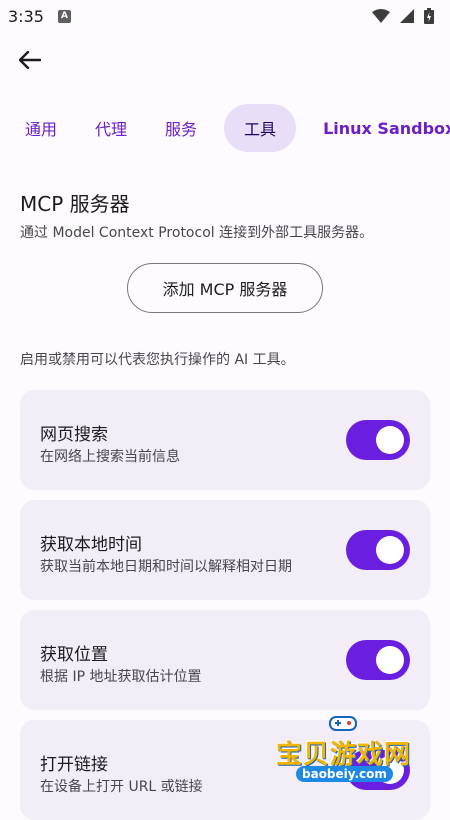  Describe the element at coordinates (260, 128) in the screenshot. I see `tab-tools: 工具` at that location.